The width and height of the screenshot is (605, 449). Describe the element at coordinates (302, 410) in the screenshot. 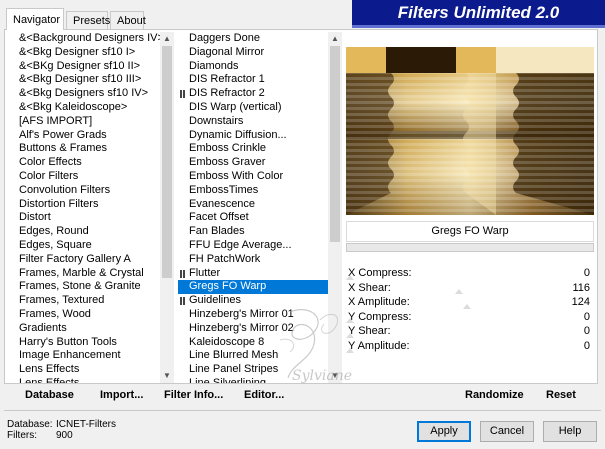

I see `footer-divider` at that location.